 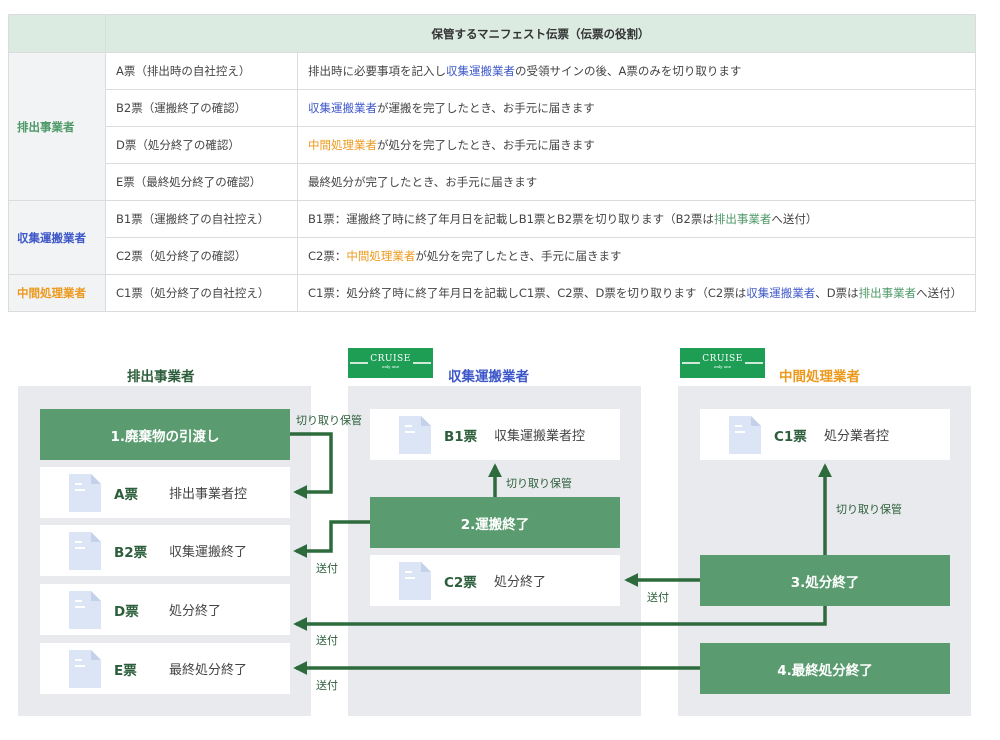 I want to click on ticket-label: 収集運搬業者控, so click(x=540, y=436).